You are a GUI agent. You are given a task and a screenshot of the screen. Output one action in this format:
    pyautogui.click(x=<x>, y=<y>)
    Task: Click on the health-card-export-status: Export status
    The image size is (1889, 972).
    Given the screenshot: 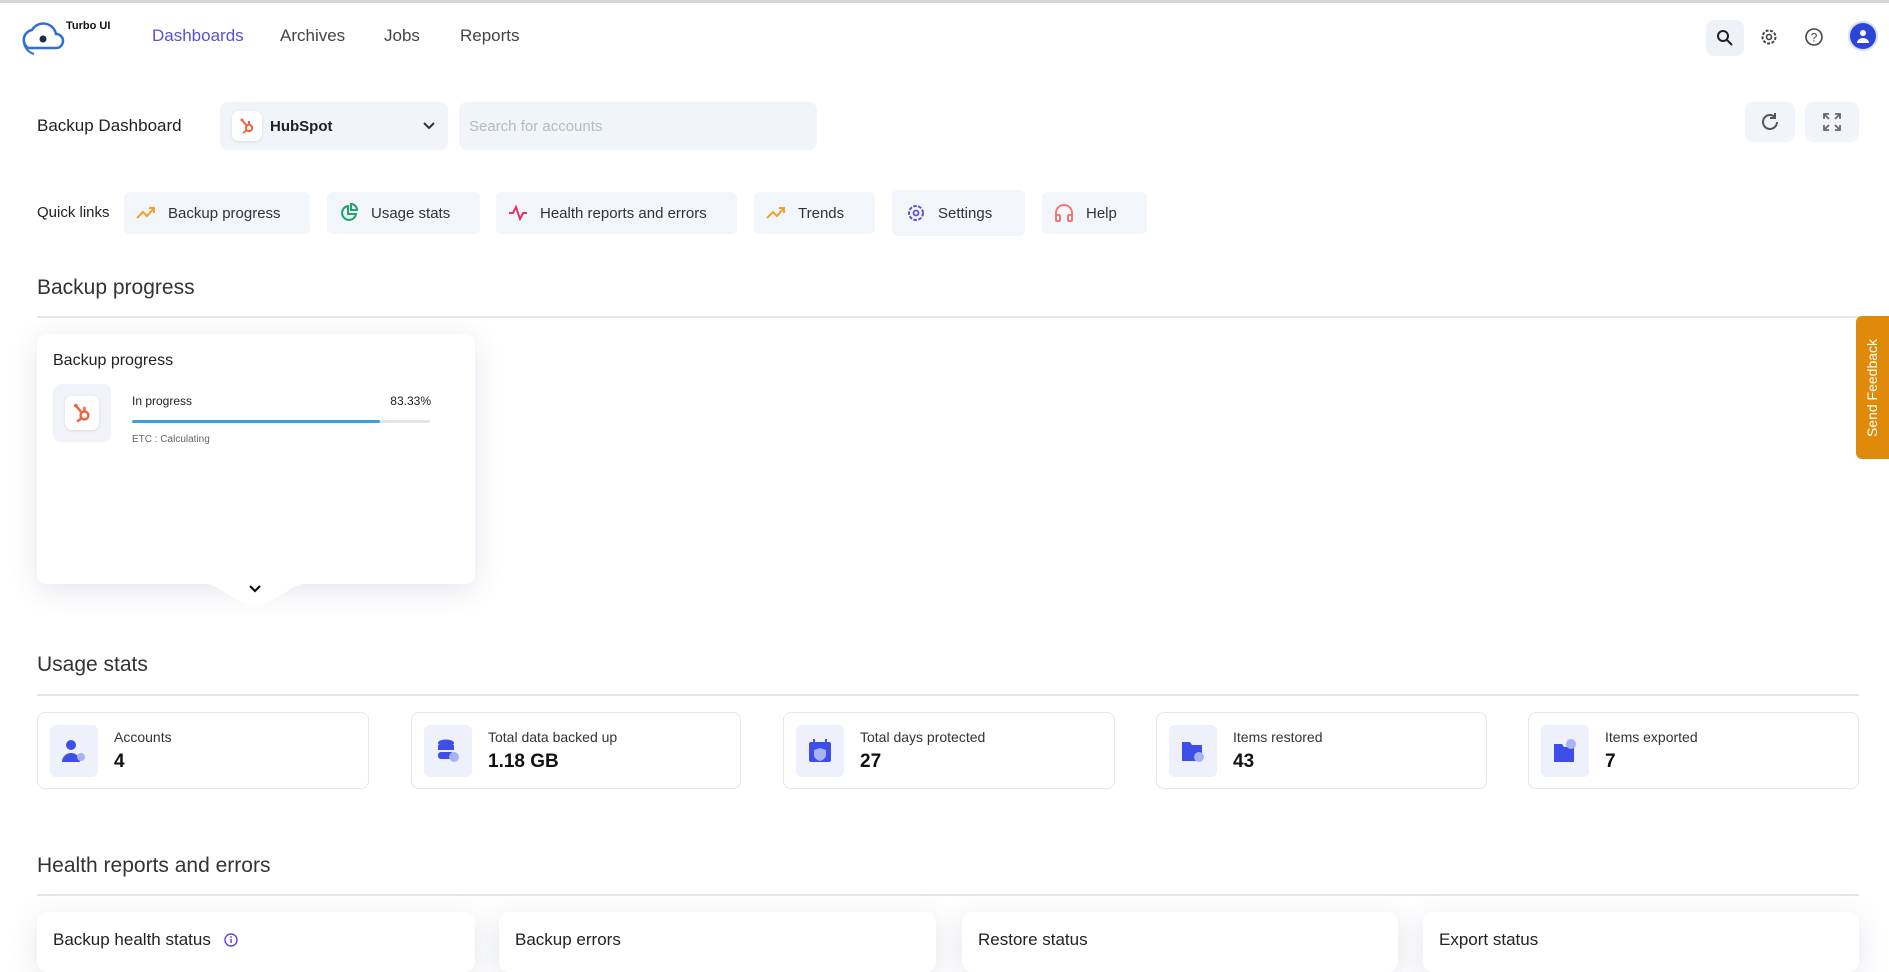 What is the action you would take?
    pyautogui.click(x=1641, y=942)
    